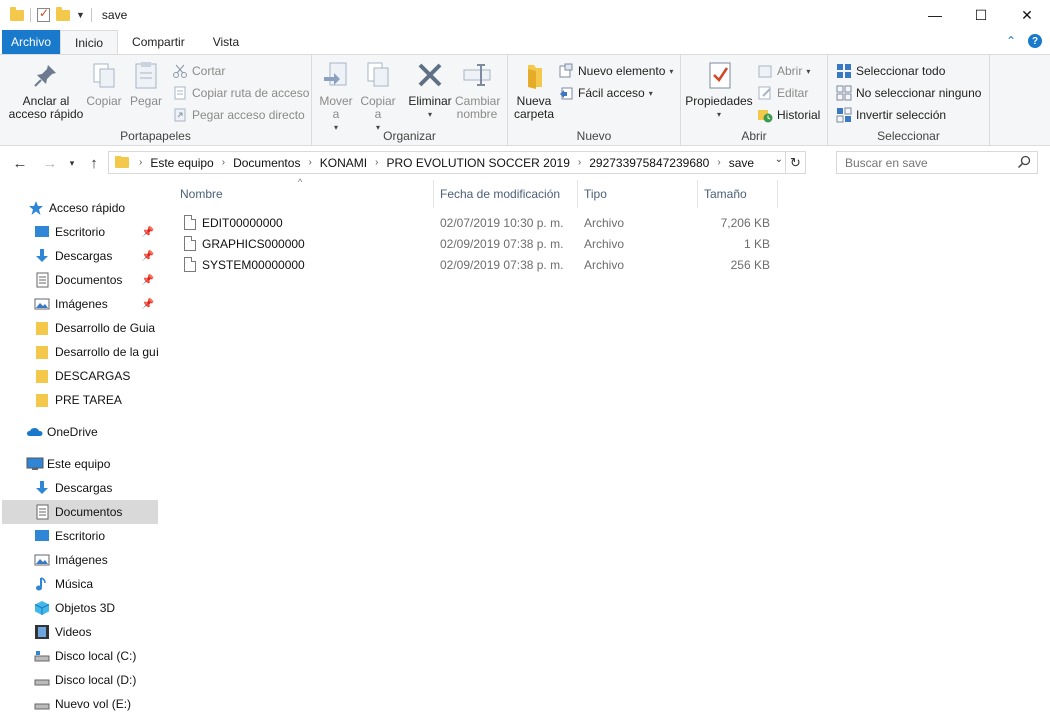 The image size is (1050, 718). I want to click on nav-item-videos: Videos, so click(80, 632).